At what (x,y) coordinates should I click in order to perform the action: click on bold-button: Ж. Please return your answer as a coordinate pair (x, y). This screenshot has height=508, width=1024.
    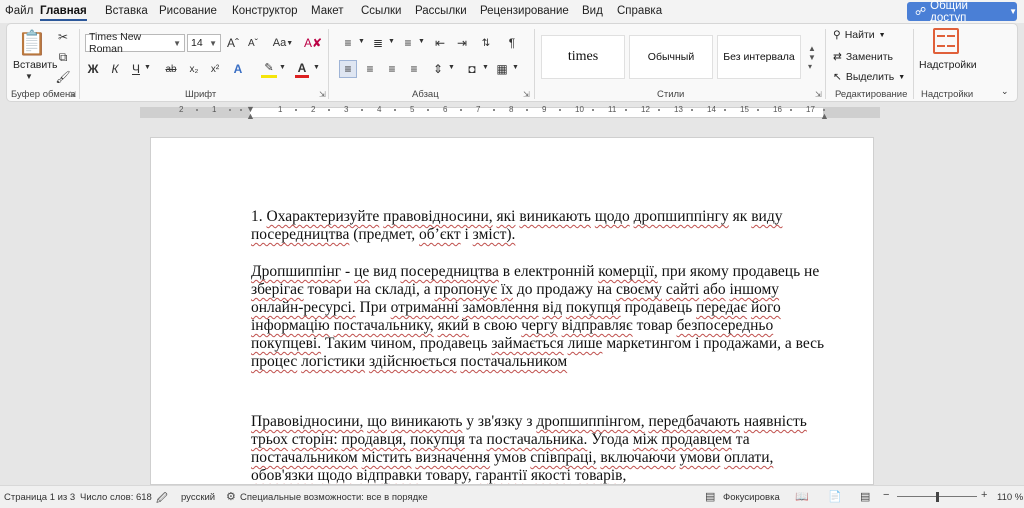
    Looking at the image, I should click on (93, 69).